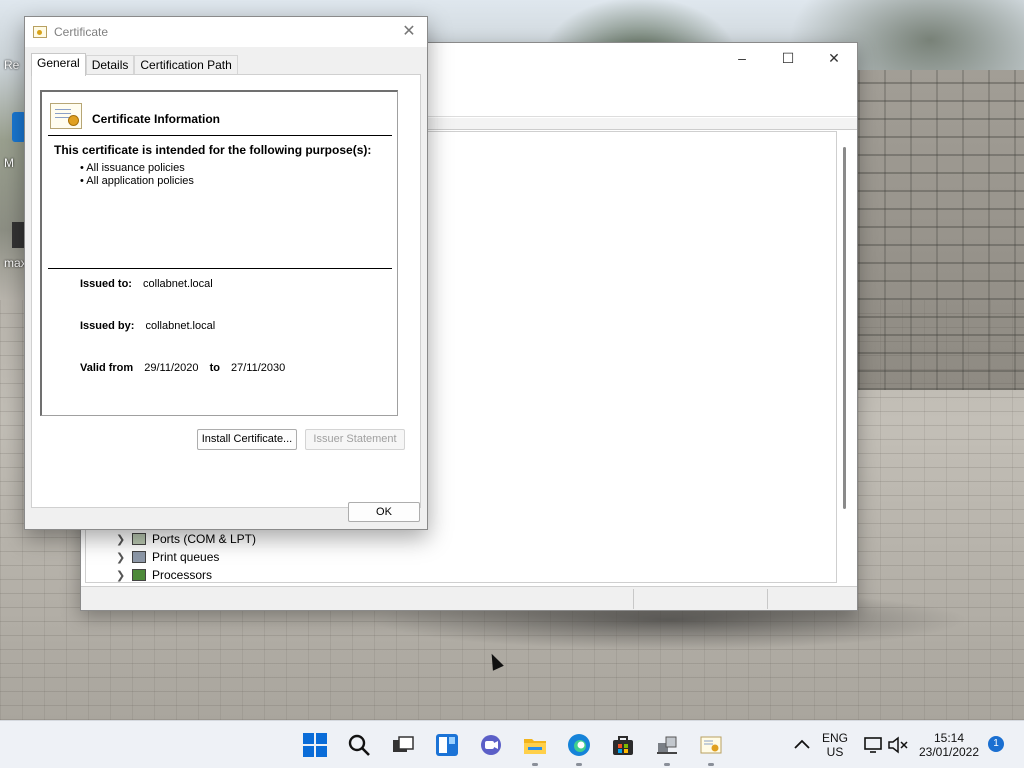 The image size is (1024, 768). What do you see at coordinates (834, 738) in the screenshot?
I see `language-code: ENG` at bounding box center [834, 738].